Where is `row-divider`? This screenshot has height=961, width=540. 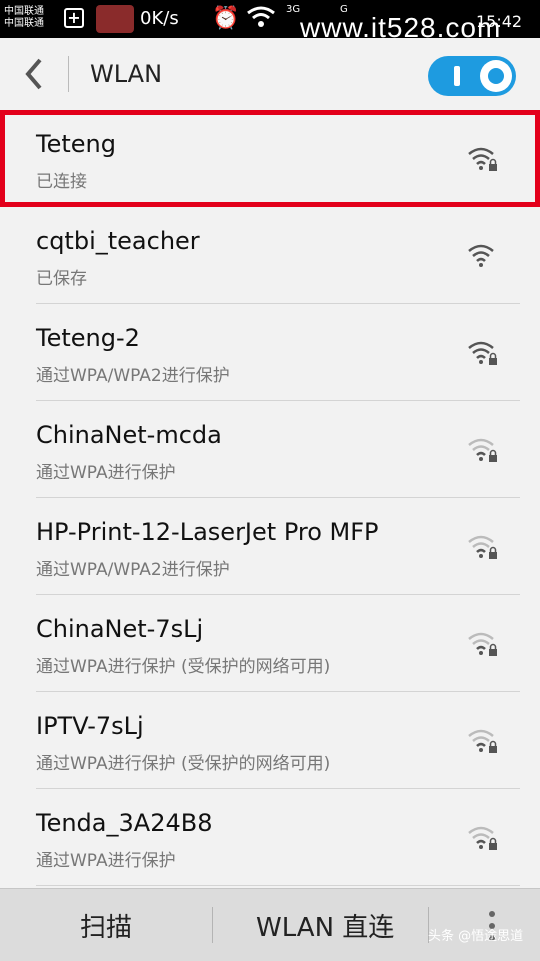
row-divider is located at coordinates (278, 885).